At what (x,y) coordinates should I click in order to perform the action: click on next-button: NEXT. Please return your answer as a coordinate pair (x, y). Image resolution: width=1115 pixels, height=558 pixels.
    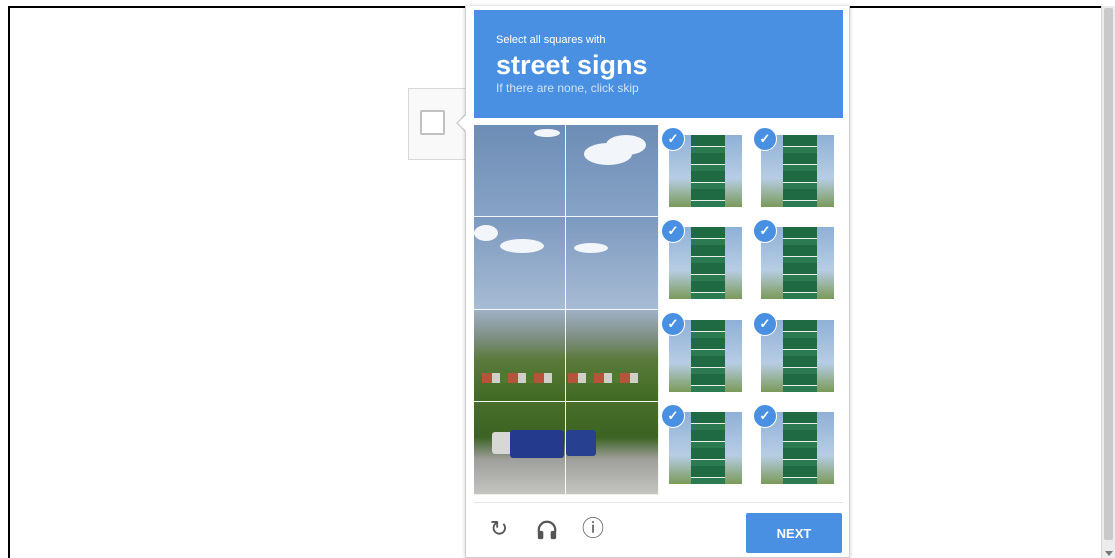
    Looking at the image, I should click on (794, 533).